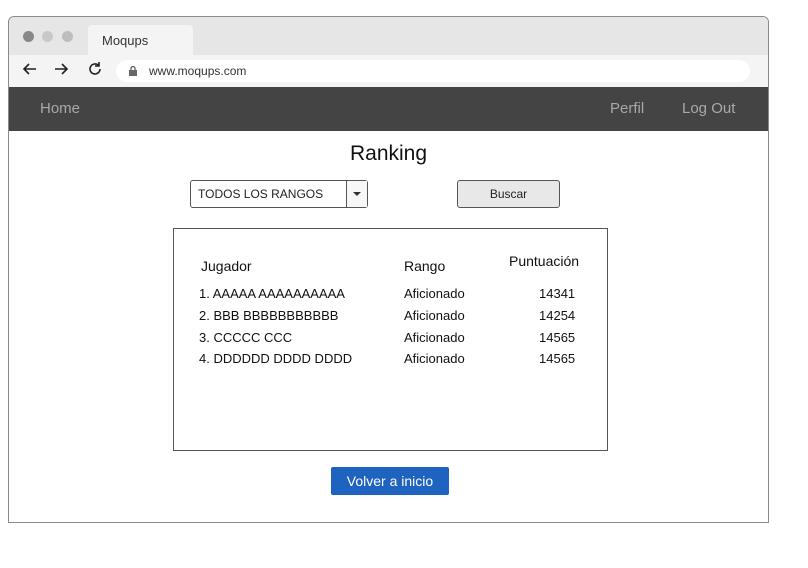 Image resolution: width=808 pixels, height=568 pixels. Describe the element at coordinates (30, 70) in the screenshot. I see `back-arrow-icon` at that location.